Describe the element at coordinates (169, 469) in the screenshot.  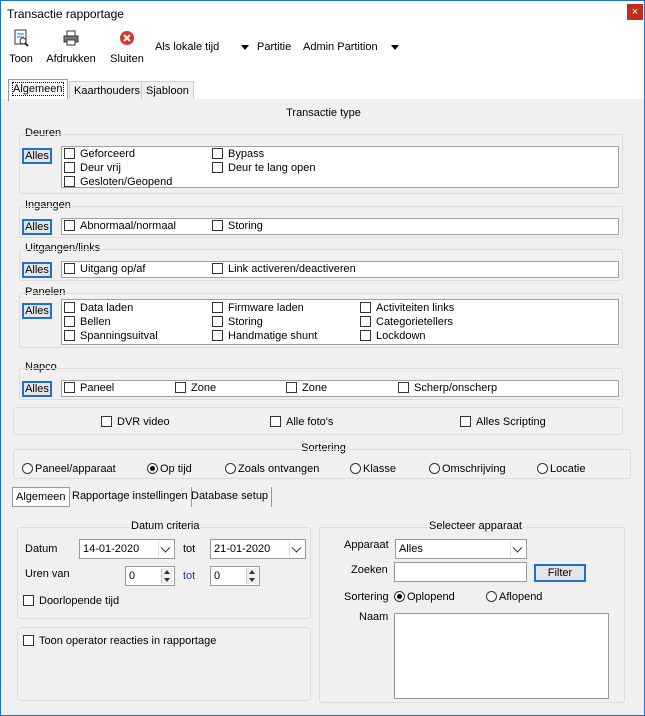
I see `radio-op-tijd: Op tijd` at that location.